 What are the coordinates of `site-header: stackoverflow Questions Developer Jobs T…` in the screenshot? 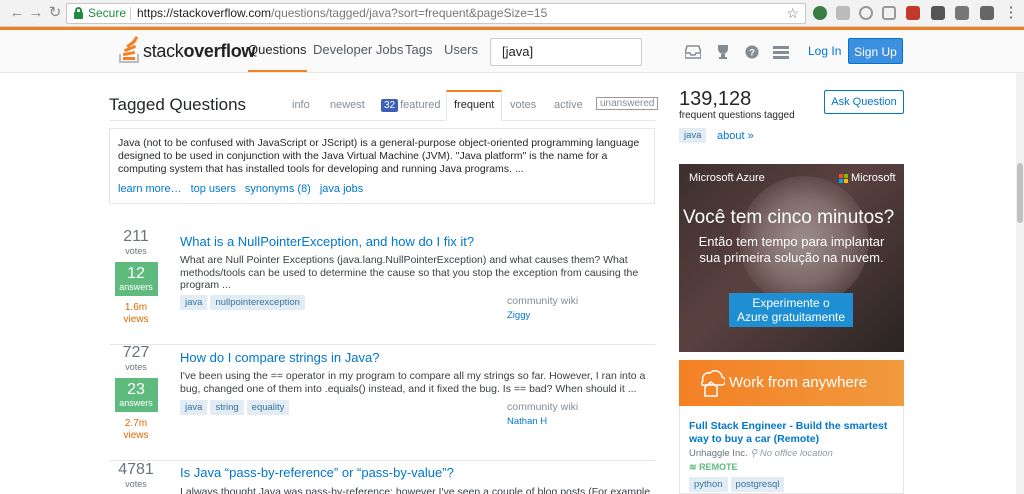 It's located at (512, 50).